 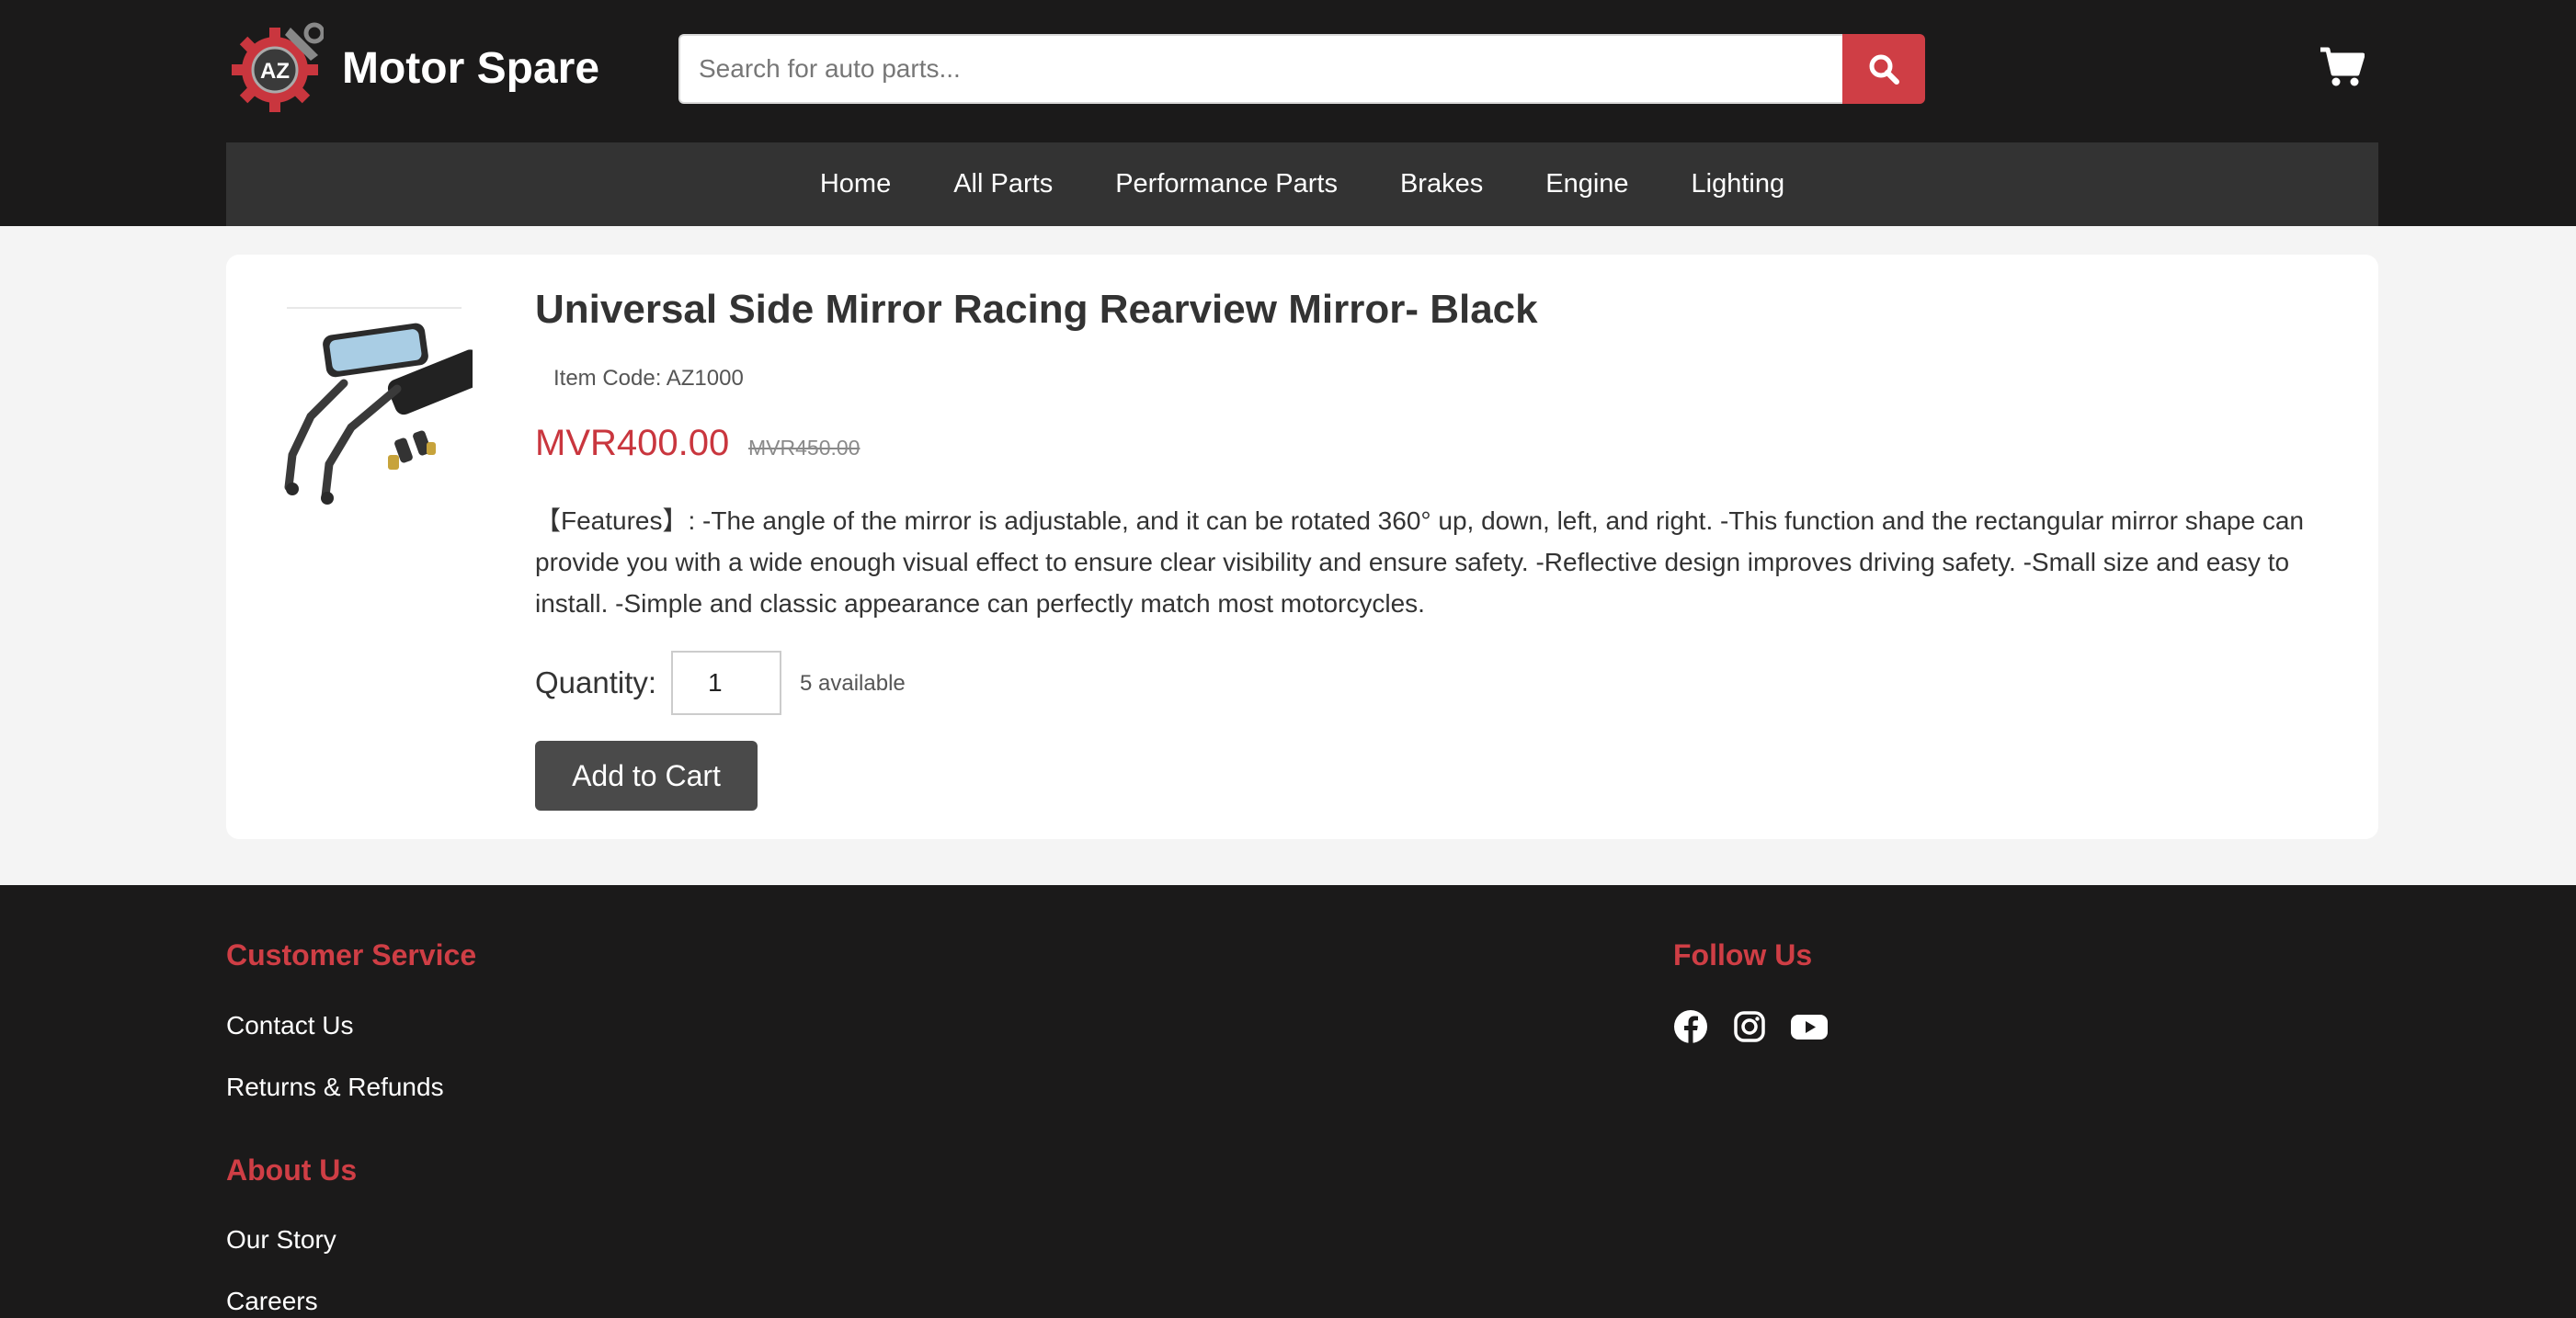 What do you see at coordinates (275, 71) in the screenshot?
I see `logo-letters: AZ` at bounding box center [275, 71].